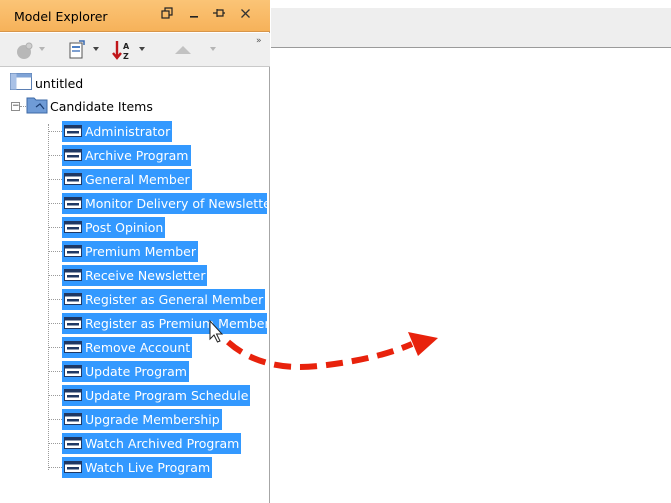  Describe the element at coordinates (126, 46) in the screenshot. I see `svg-text: A` at that location.